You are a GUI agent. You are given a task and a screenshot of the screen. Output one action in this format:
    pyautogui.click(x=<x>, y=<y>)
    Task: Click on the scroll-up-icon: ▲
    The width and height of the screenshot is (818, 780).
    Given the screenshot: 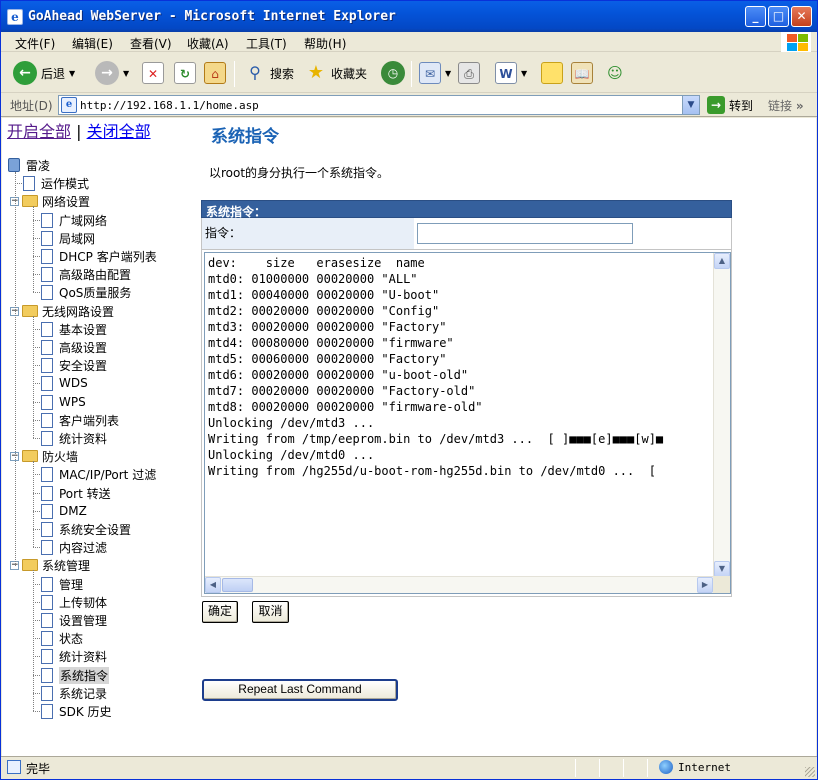 What is the action you would take?
    pyautogui.click(x=722, y=261)
    